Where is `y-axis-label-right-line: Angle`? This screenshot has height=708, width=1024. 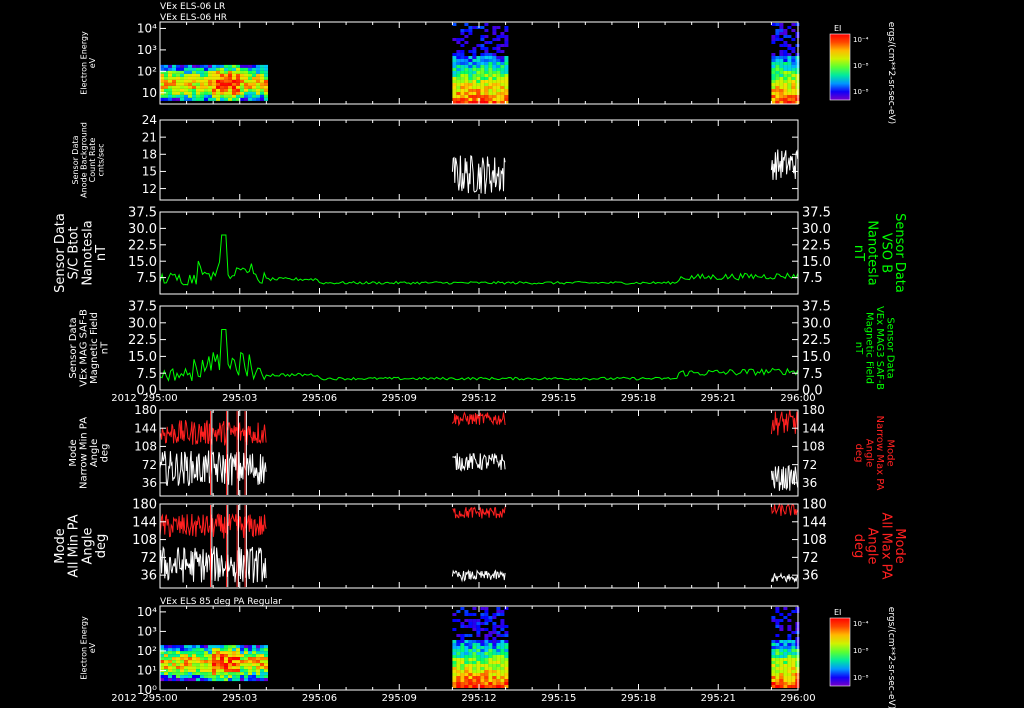 y-axis-label-right-line: Angle is located at coordinates (868, 453).